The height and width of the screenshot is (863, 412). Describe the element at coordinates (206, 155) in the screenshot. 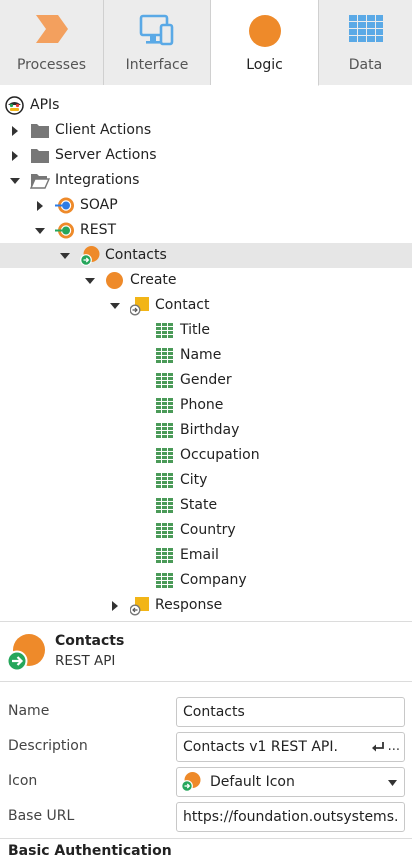

I see `tree-item-server-actions: Server Actions` at that location.